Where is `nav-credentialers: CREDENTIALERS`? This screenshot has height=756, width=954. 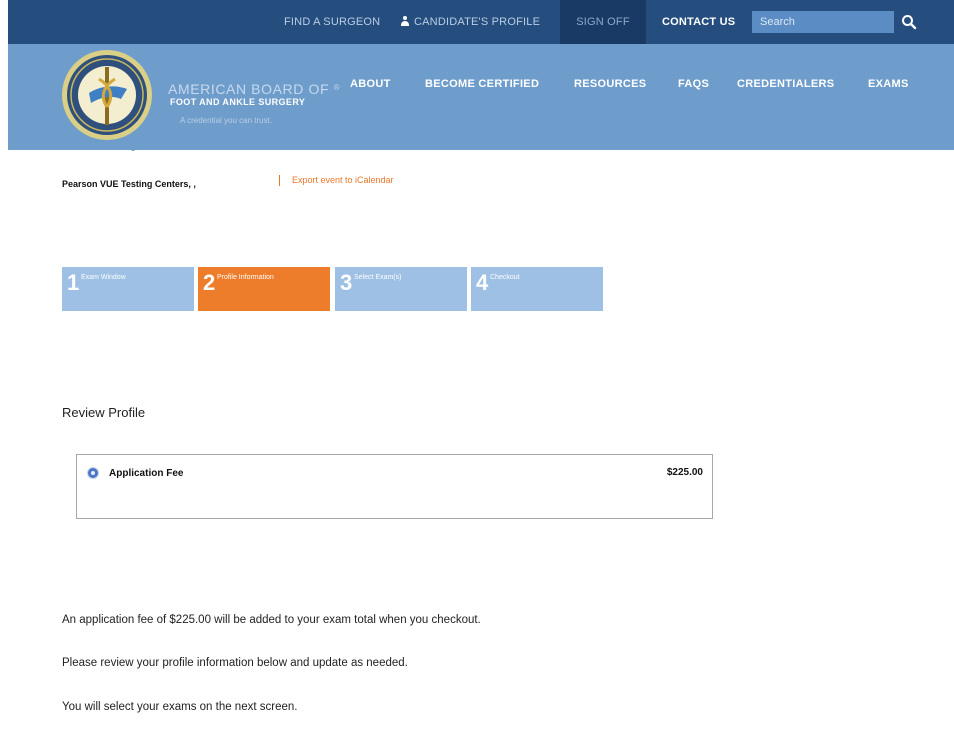 nav-credentialers: CREDENTIALERS is located at coordinates (785, 84).